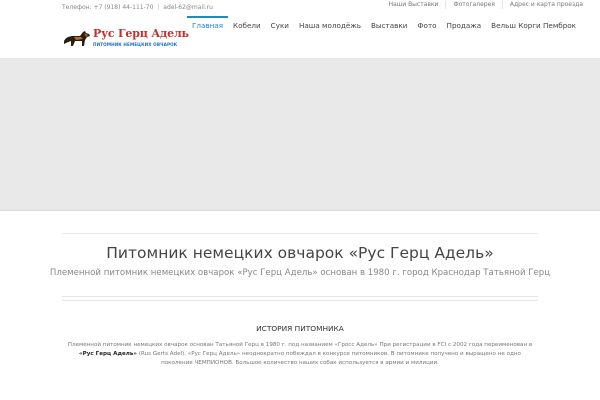 The image size is (600, 400). What do you see at coordinates (330, 26) in the screenshot?
I see `nav-item-youngsters: Наша молодёжь` at bounding box center [330, 26].